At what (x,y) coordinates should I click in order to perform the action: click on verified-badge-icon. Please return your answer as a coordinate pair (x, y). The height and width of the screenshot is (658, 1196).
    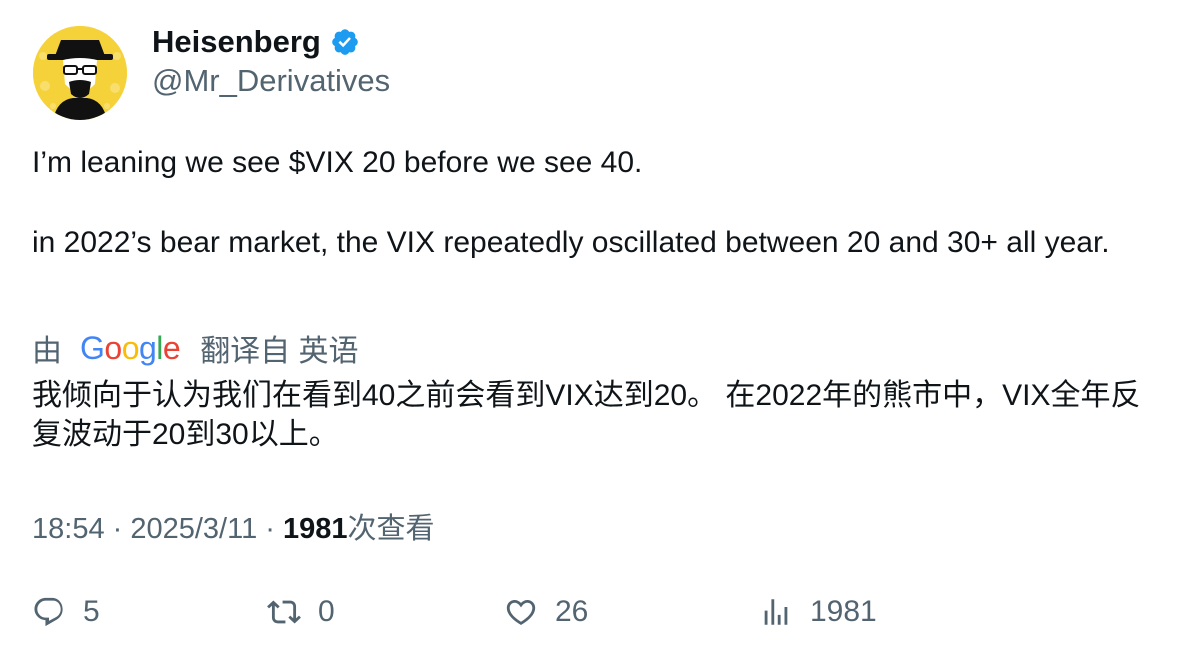
    Looking at the image, I should click on (345, 42).